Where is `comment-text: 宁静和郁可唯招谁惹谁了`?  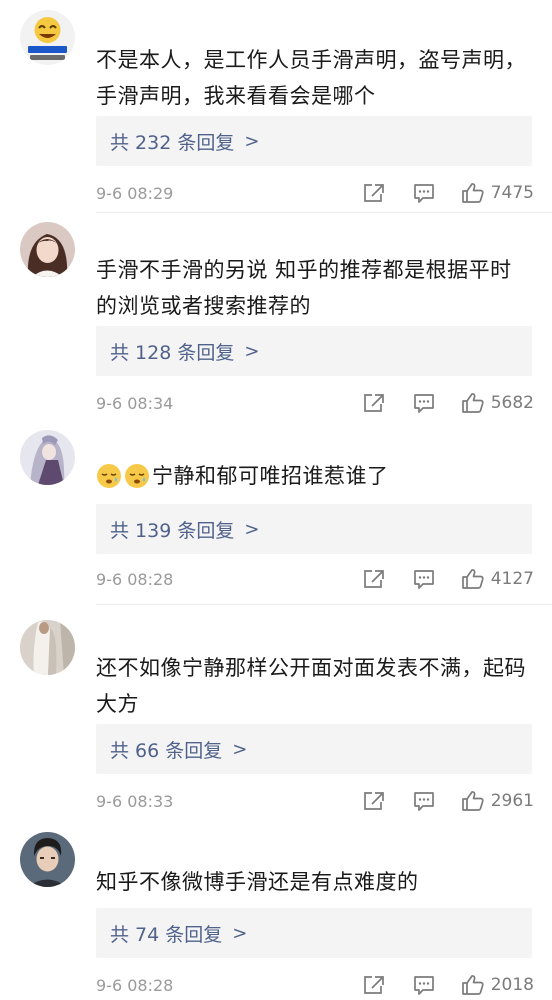
comment-text: 宁静和郁可唯招谁惹谁了 is located at coordinates (270, 476).